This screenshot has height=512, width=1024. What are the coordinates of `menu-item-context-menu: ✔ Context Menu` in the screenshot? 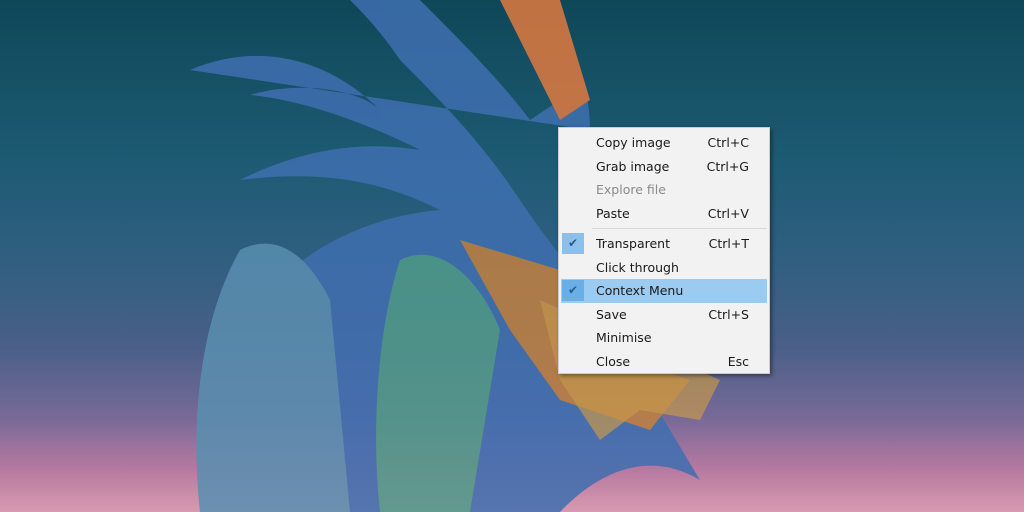 It's located at (664, 291).